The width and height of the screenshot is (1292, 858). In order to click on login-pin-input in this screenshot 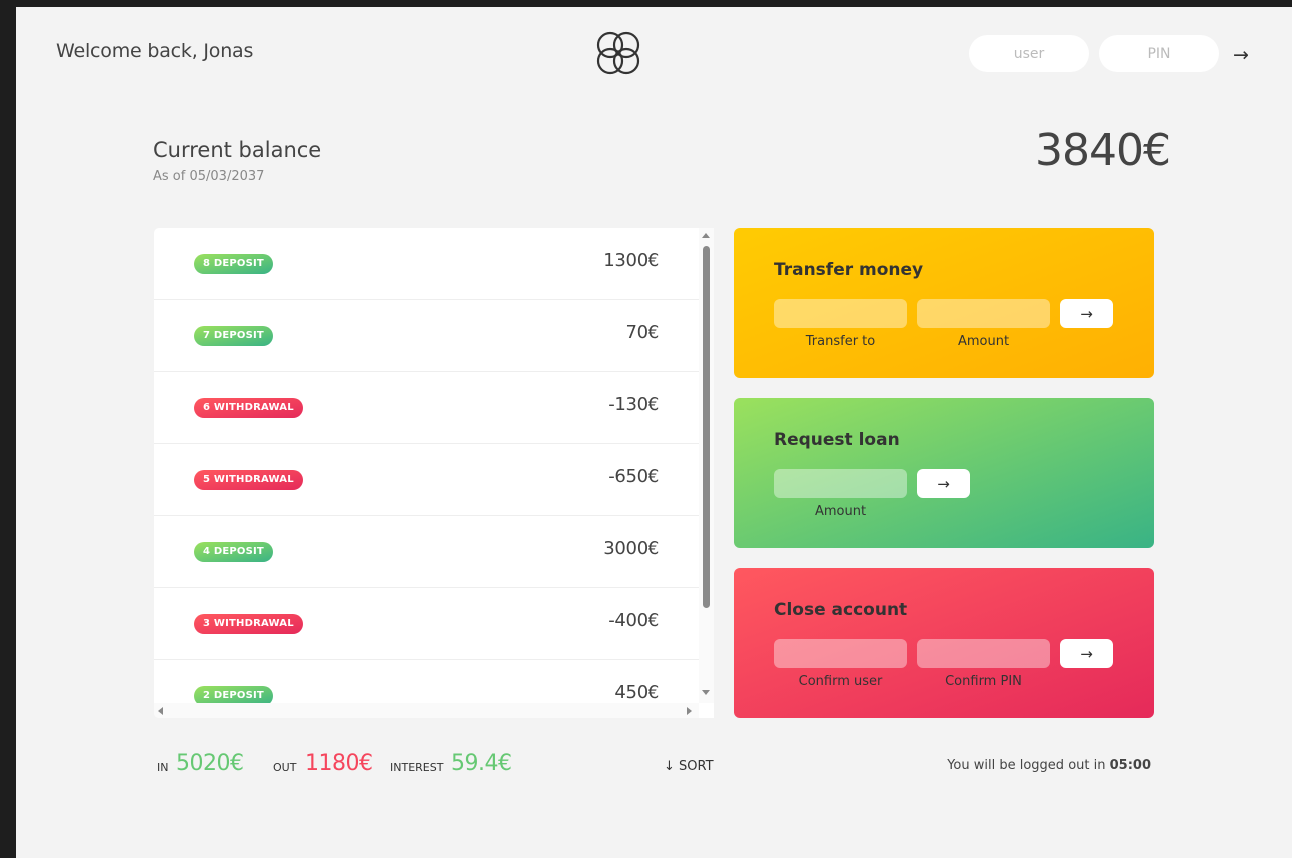, I will do `click(1159, 53)`.